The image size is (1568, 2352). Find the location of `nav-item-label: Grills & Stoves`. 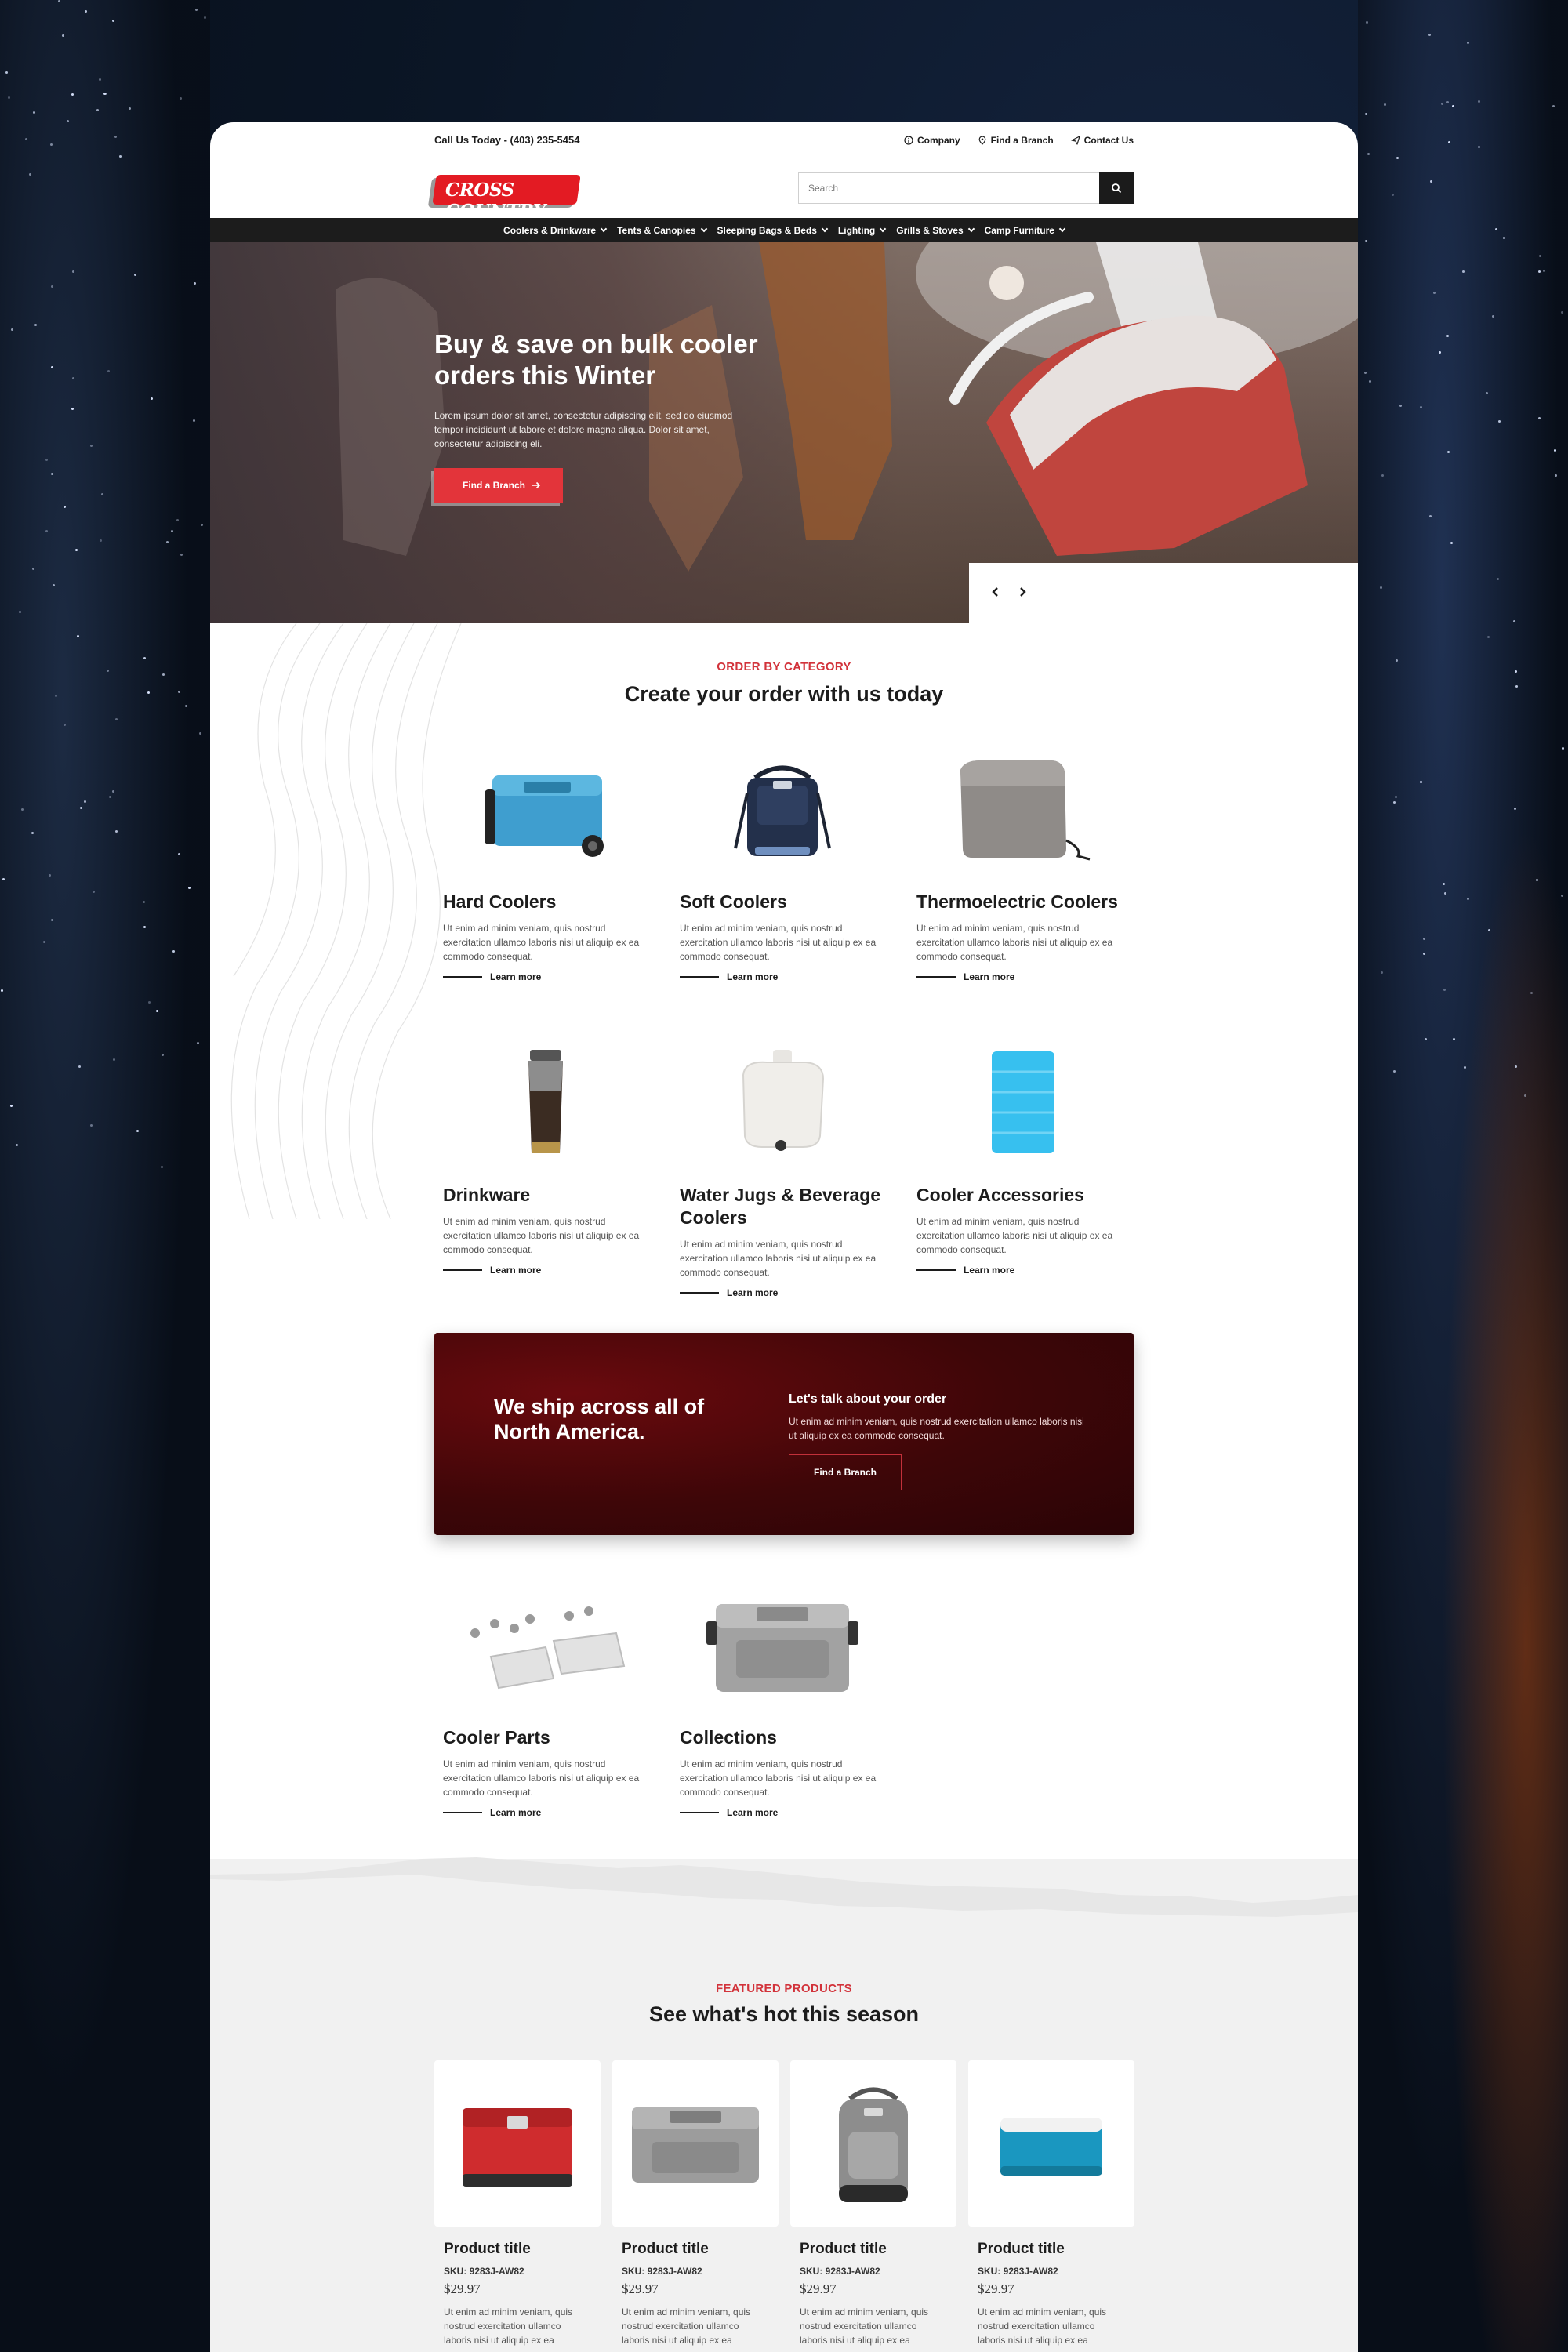

nav-item-label: Grills & Stoves is located at coordinates (930, 230).